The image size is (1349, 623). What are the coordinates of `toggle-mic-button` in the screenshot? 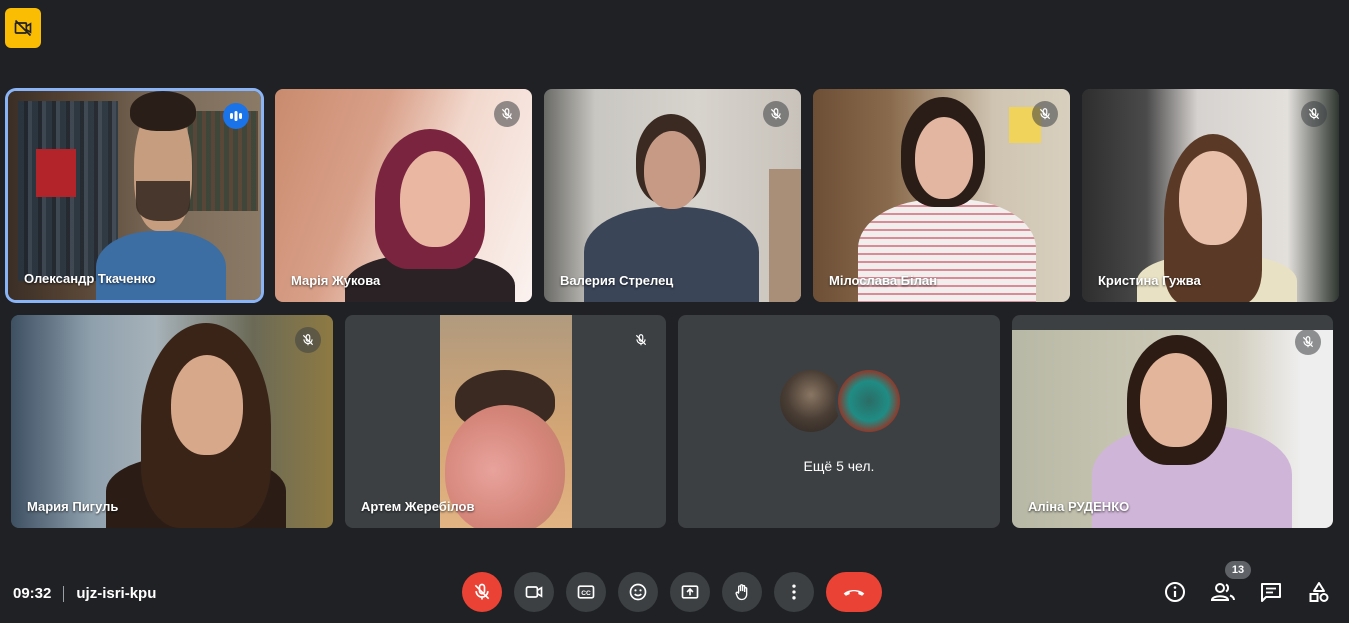 It's located at (482, 592).